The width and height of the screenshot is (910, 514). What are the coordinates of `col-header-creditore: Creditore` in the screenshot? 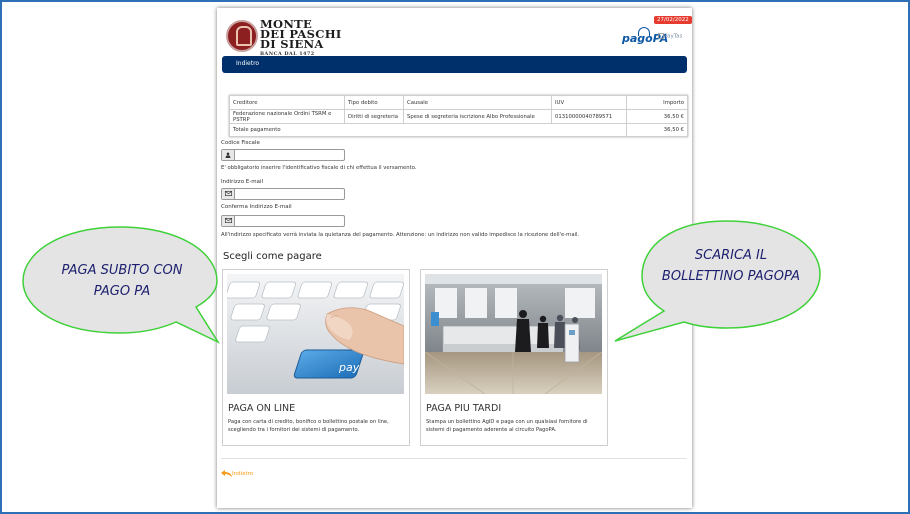 It's located at (287, 102).